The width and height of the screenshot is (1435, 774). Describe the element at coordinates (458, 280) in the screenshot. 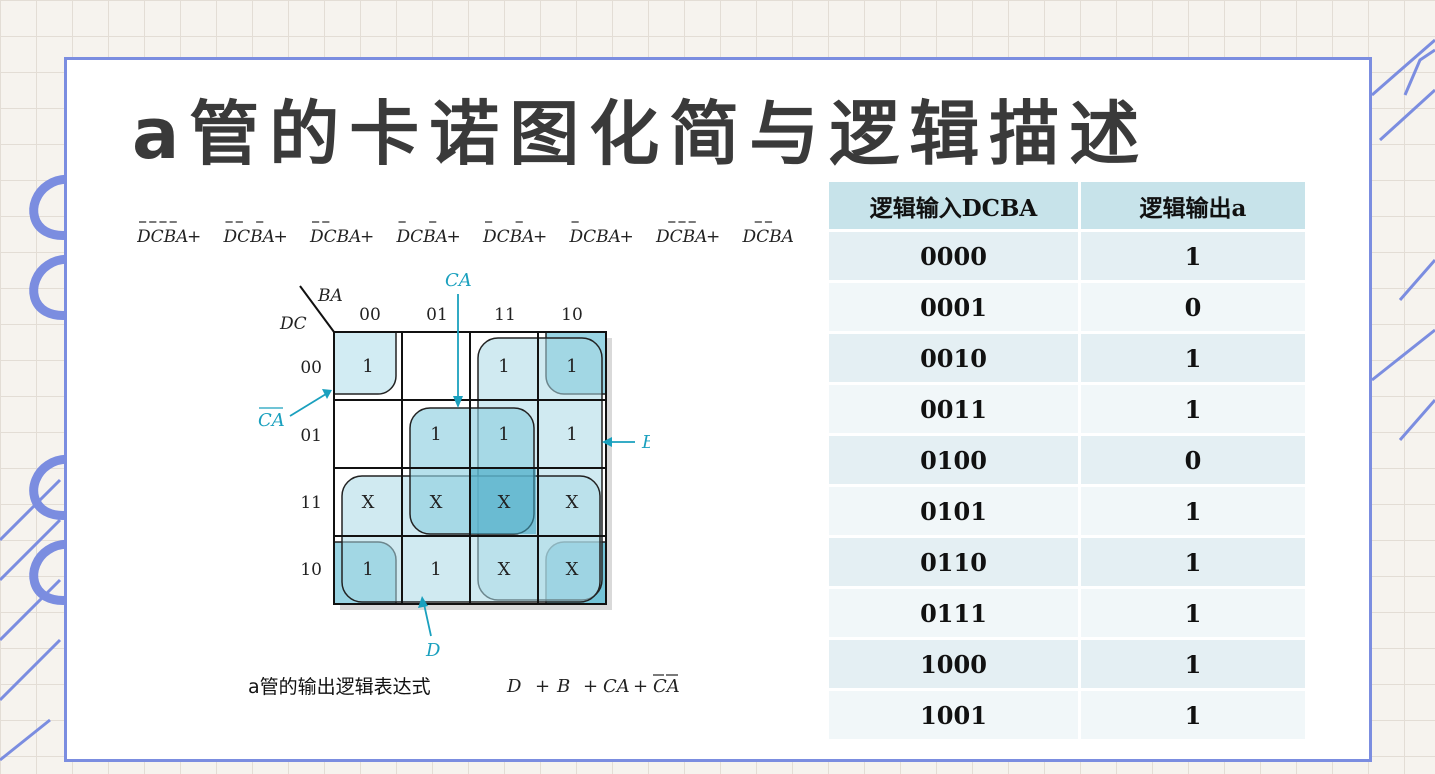

I see `annotation-ca: CA` at that location.